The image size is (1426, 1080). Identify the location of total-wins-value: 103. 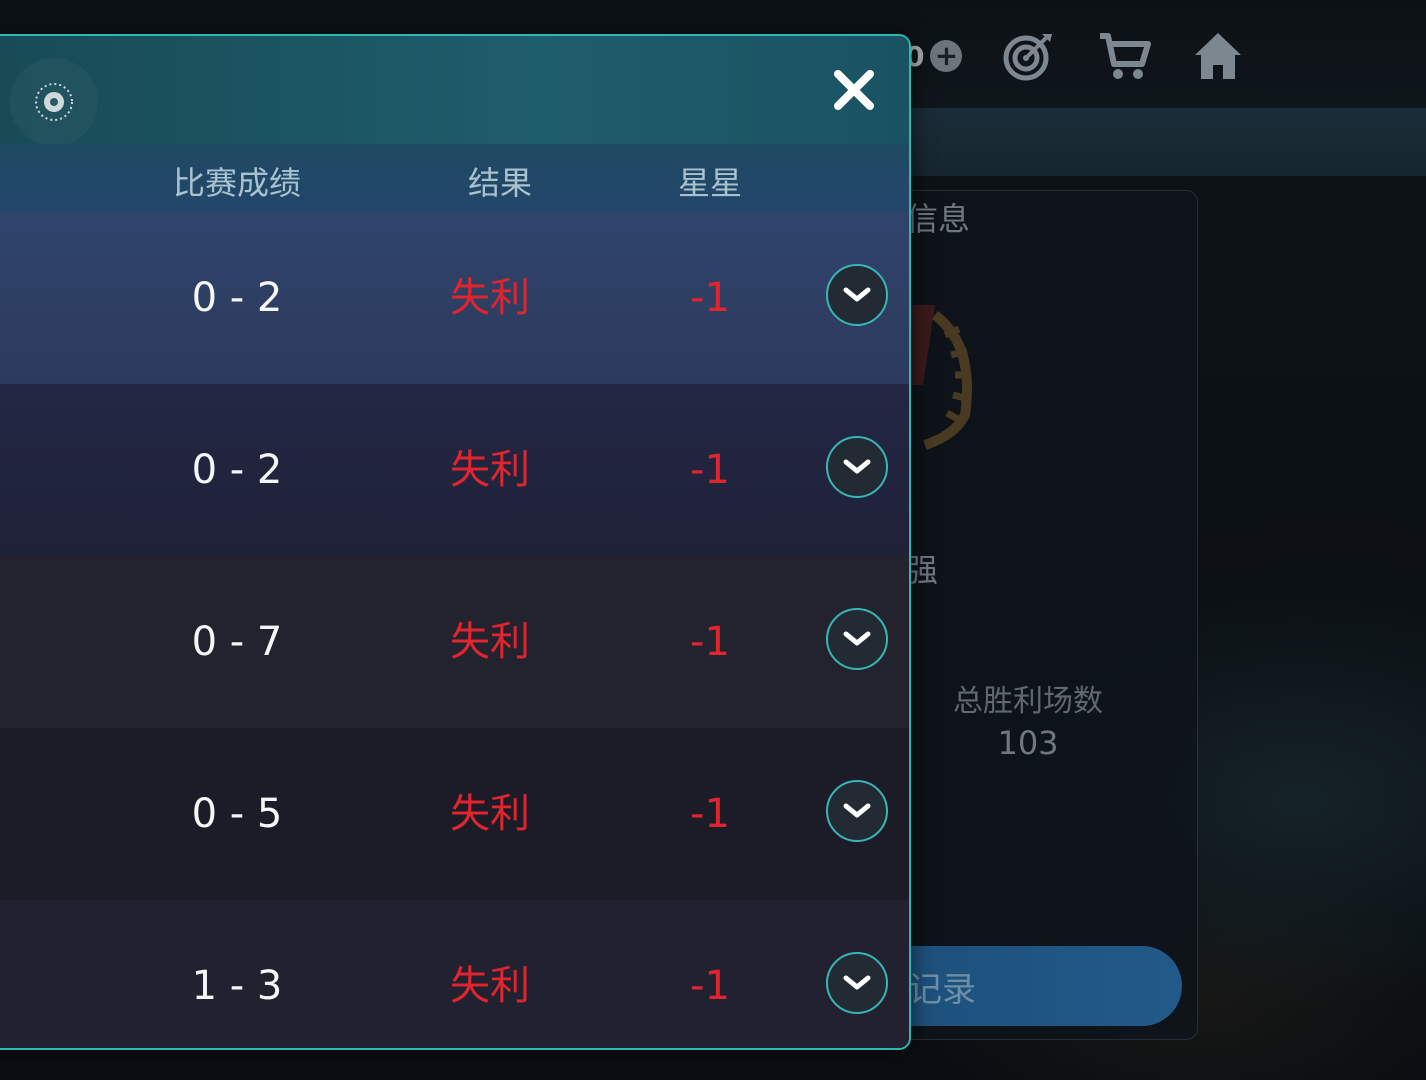
(1028, 743).